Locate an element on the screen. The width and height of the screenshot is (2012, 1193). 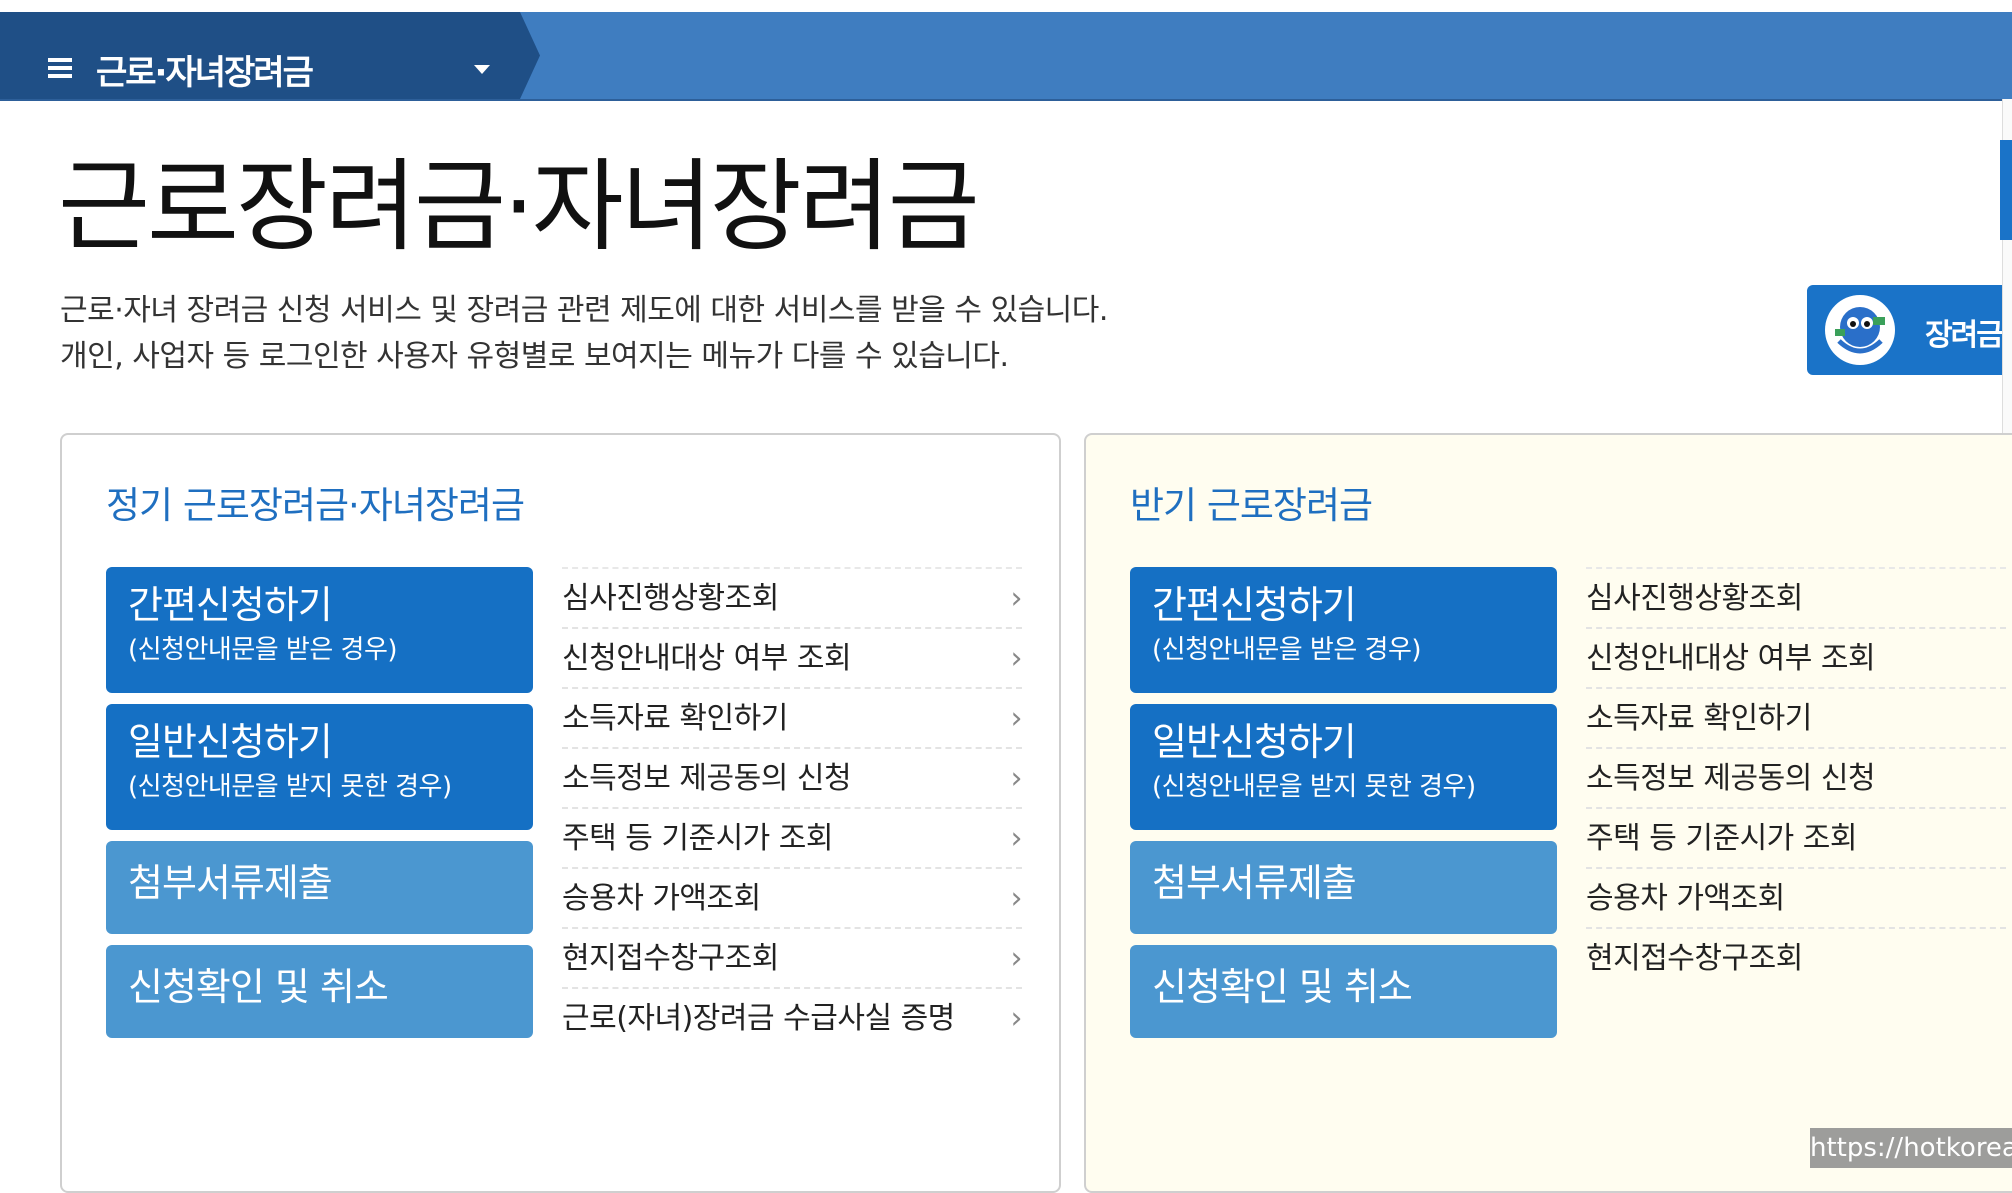
badge-label: 장려금 is located at coordinates (1964, 332).